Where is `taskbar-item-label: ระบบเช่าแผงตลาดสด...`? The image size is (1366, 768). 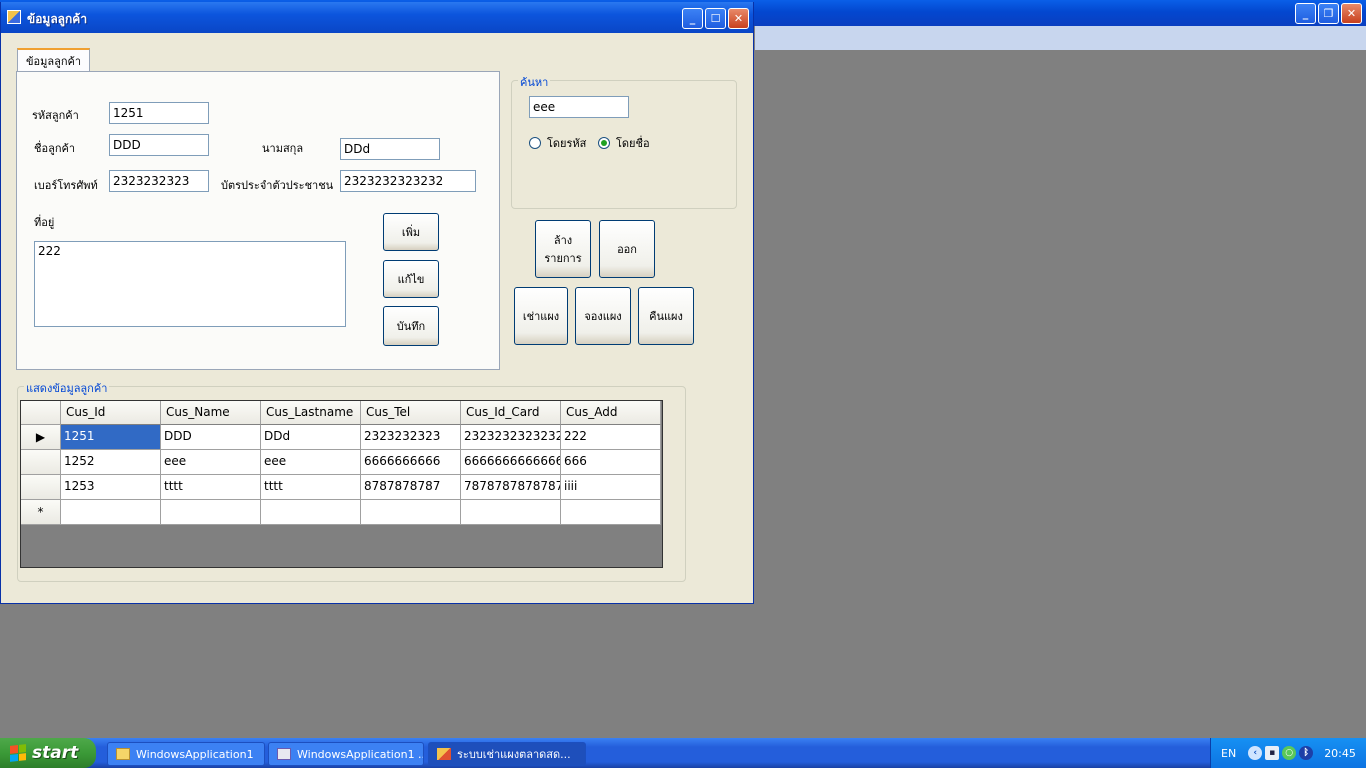
taskbar-item-label: ระบบเช่าแผงตลาดสด... is located at coordinates (514, 754).